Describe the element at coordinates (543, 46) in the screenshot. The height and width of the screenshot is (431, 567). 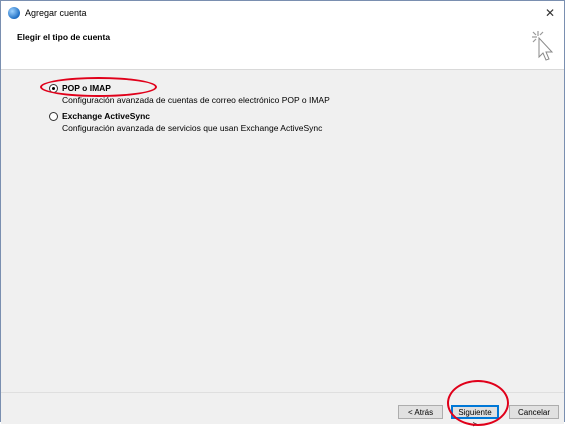
I see `cursor-sparkle-icon` at that location.